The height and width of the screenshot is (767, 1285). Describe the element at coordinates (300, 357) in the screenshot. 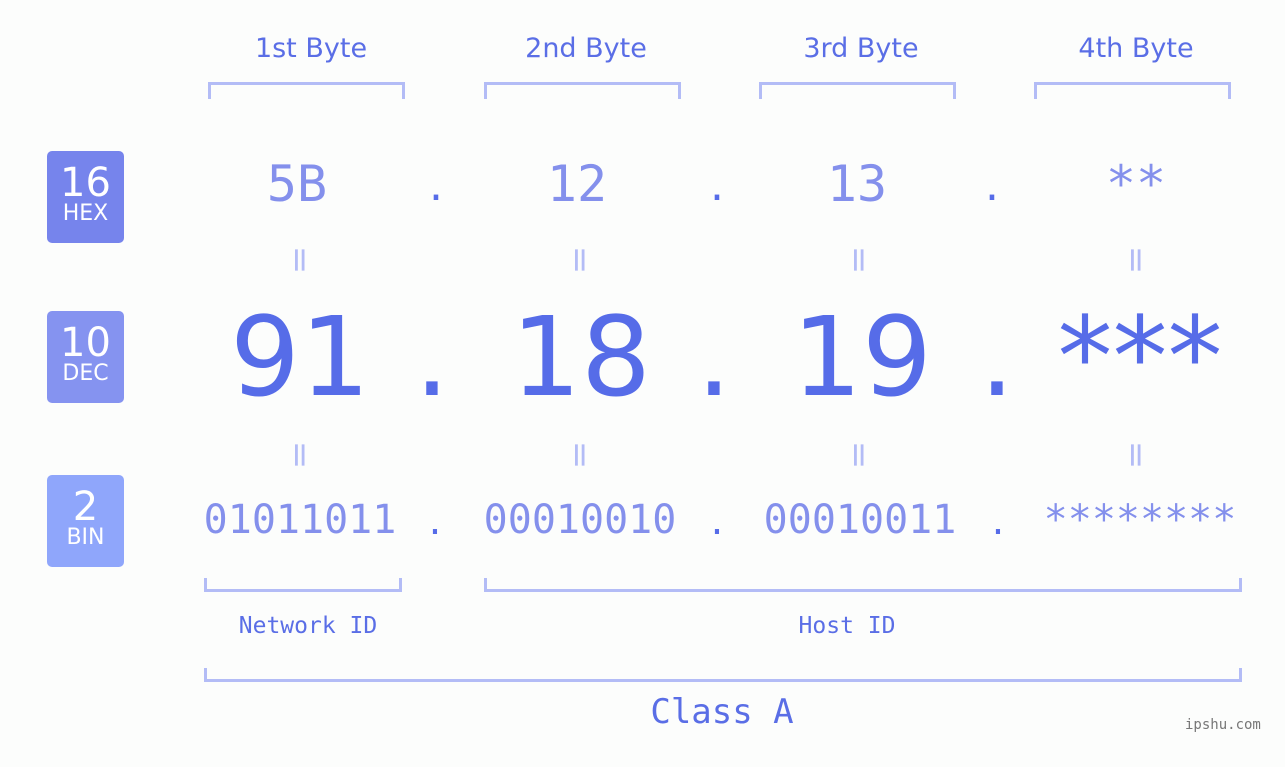

I see `dec-byte-1: 91` at that location.